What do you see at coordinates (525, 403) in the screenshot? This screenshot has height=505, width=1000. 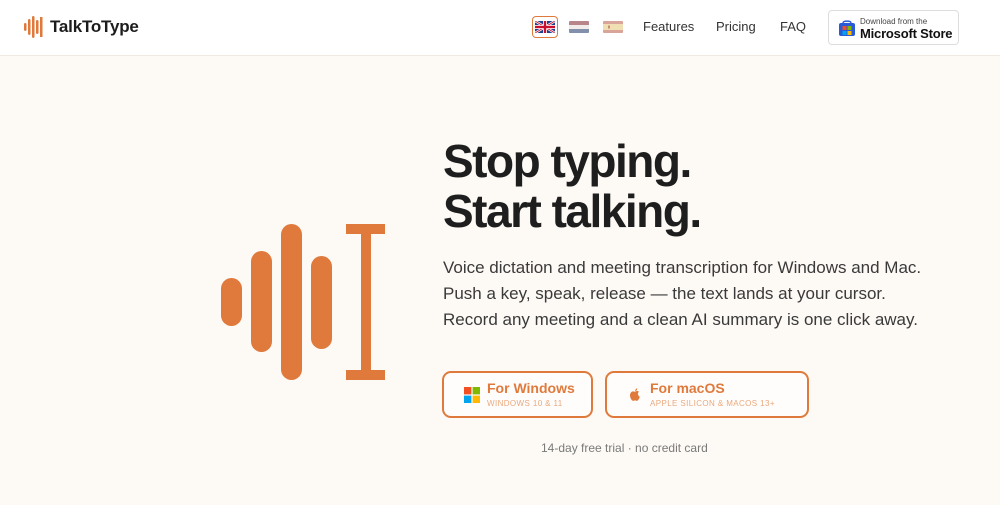 I see `windows-button-subtitle: WINDOWS 10 & 11` at bounding box center [525, 403].